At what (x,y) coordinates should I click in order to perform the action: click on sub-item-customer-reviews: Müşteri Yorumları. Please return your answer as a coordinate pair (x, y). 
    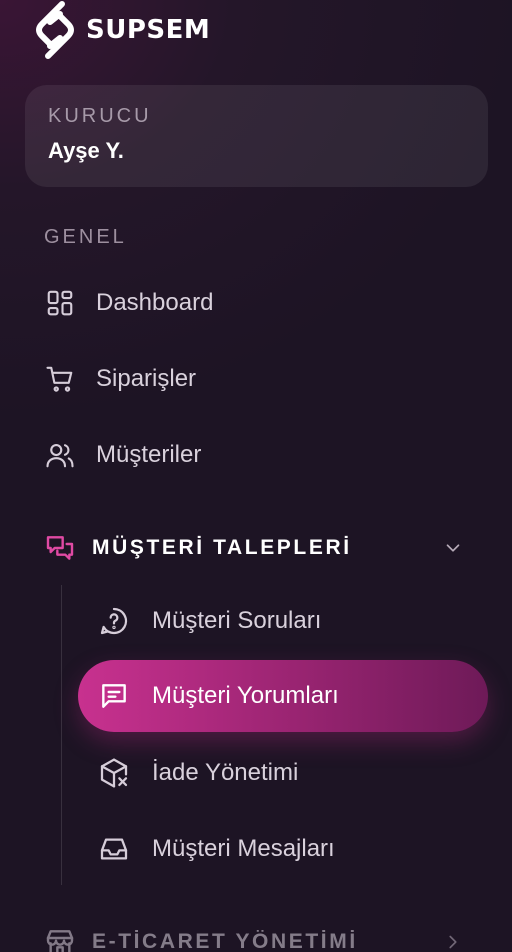
    Looking at the image, I should click on (283, 696).